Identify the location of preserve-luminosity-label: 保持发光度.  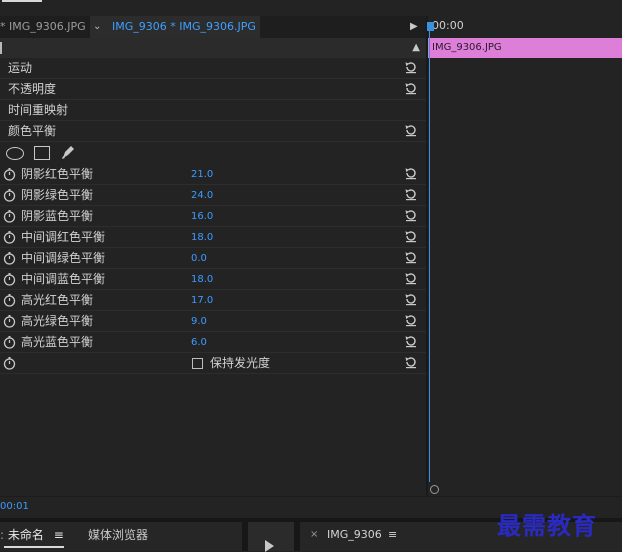
(240, 363).